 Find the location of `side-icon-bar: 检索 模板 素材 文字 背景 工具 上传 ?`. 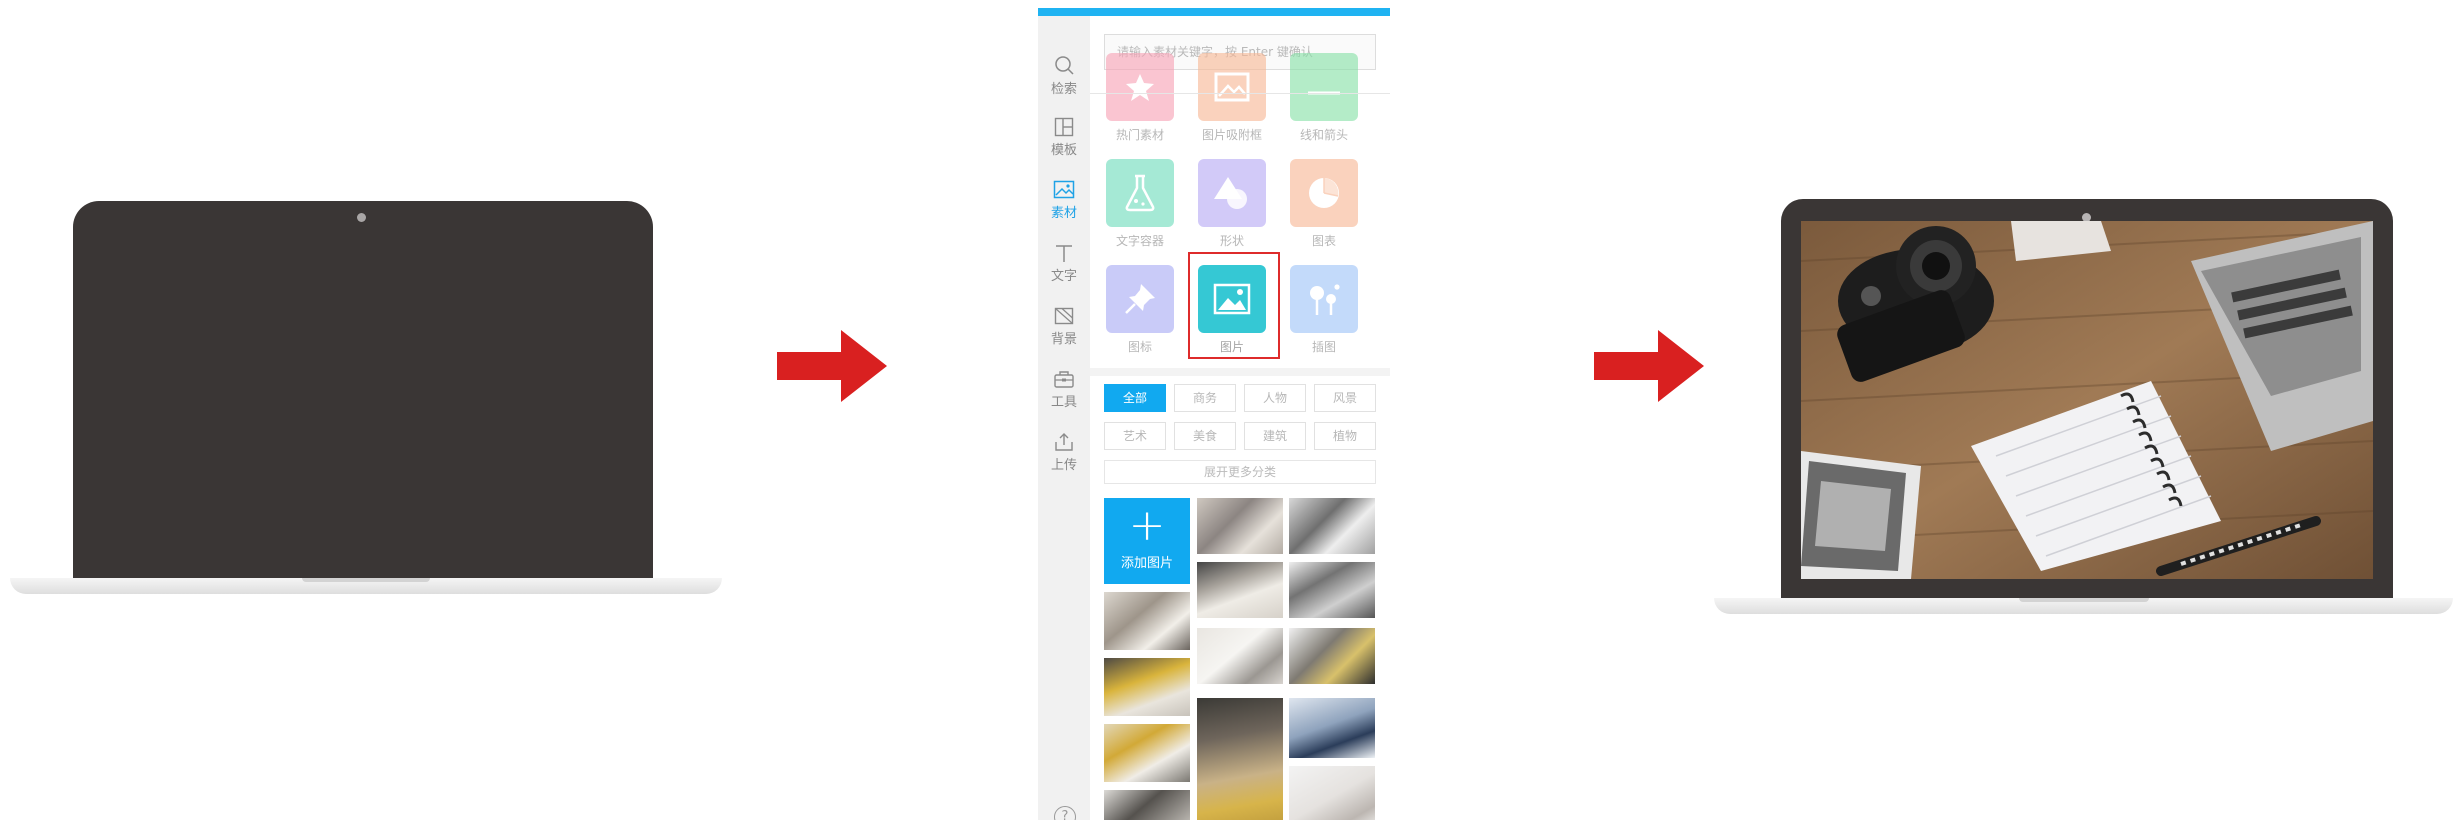

side-icon-bar: 检索 模板 素材 文字 背景 工具 上传 ? is located at coordinates (1064, 418).